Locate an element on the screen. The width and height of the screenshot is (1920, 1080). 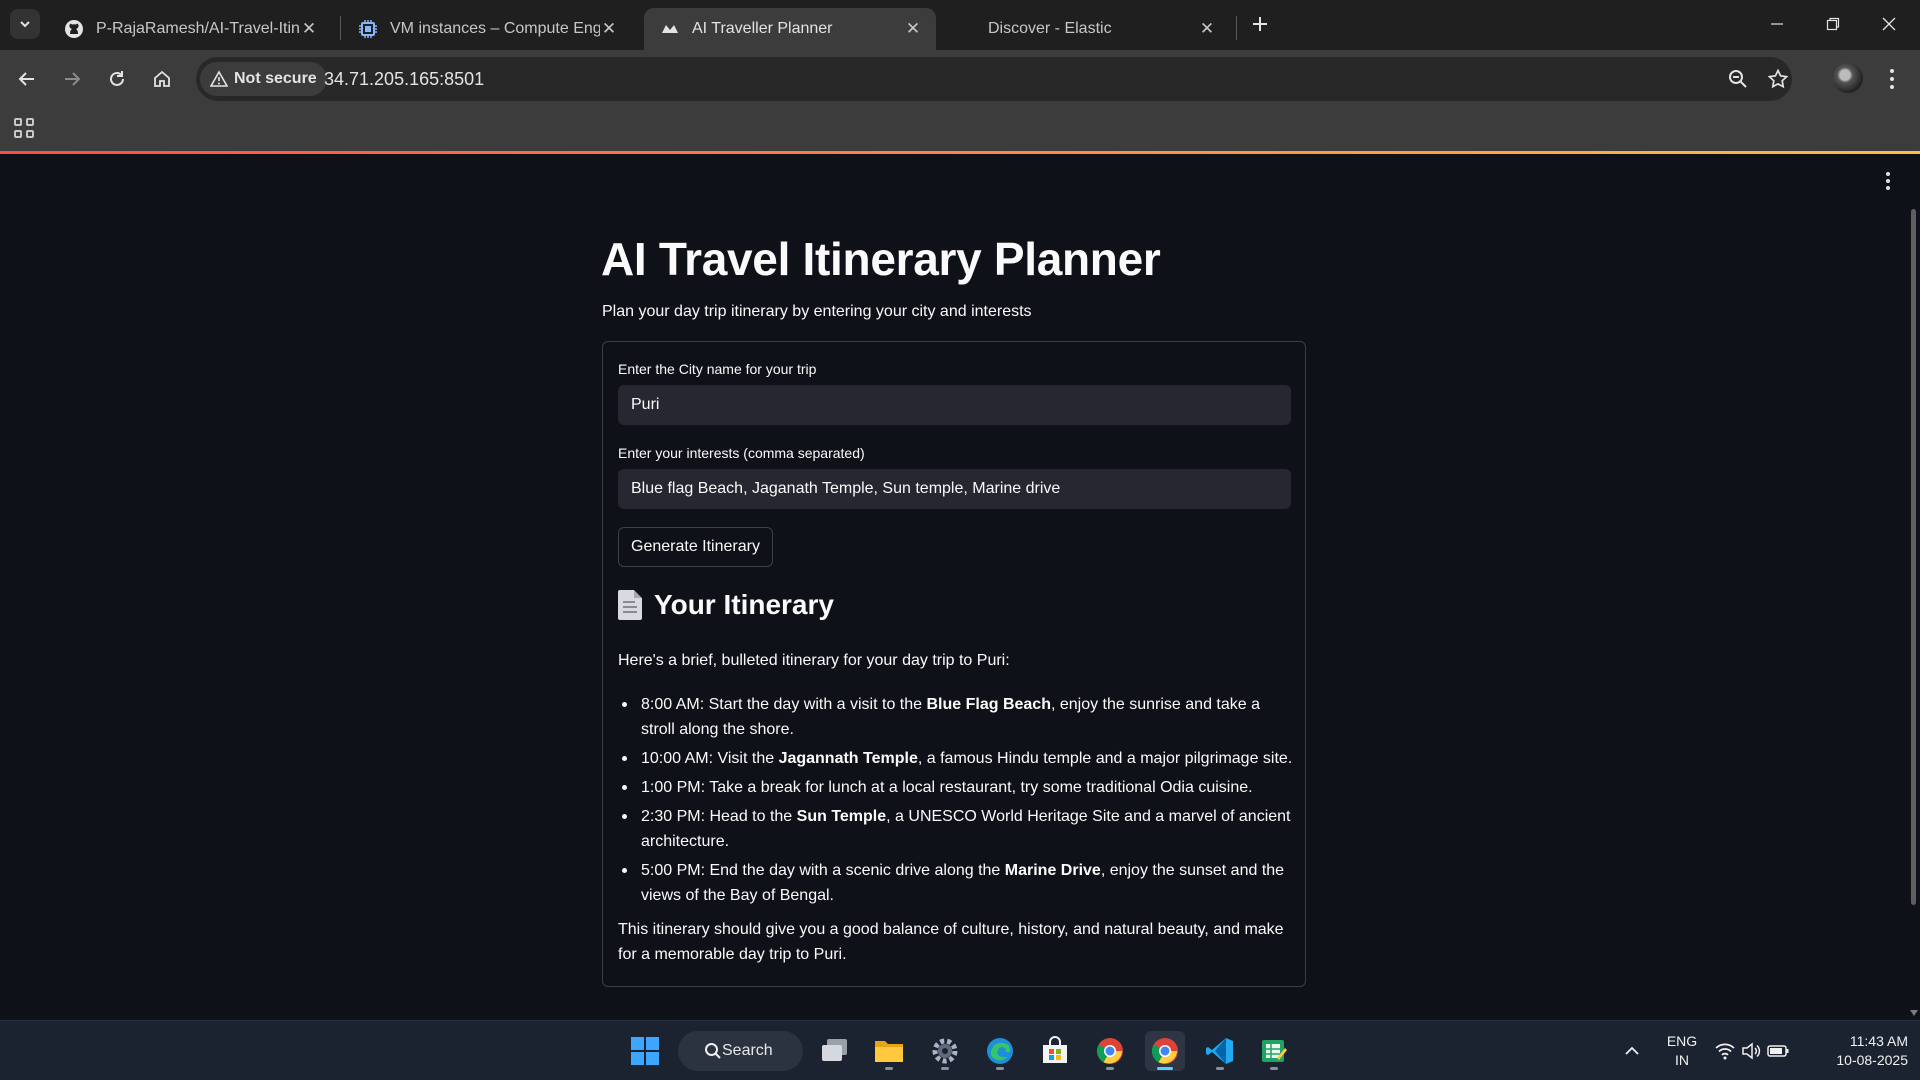
taskbar: Search ENG IN 11:43 AM 10-08-2025 is located at coordinates (960, 1050).